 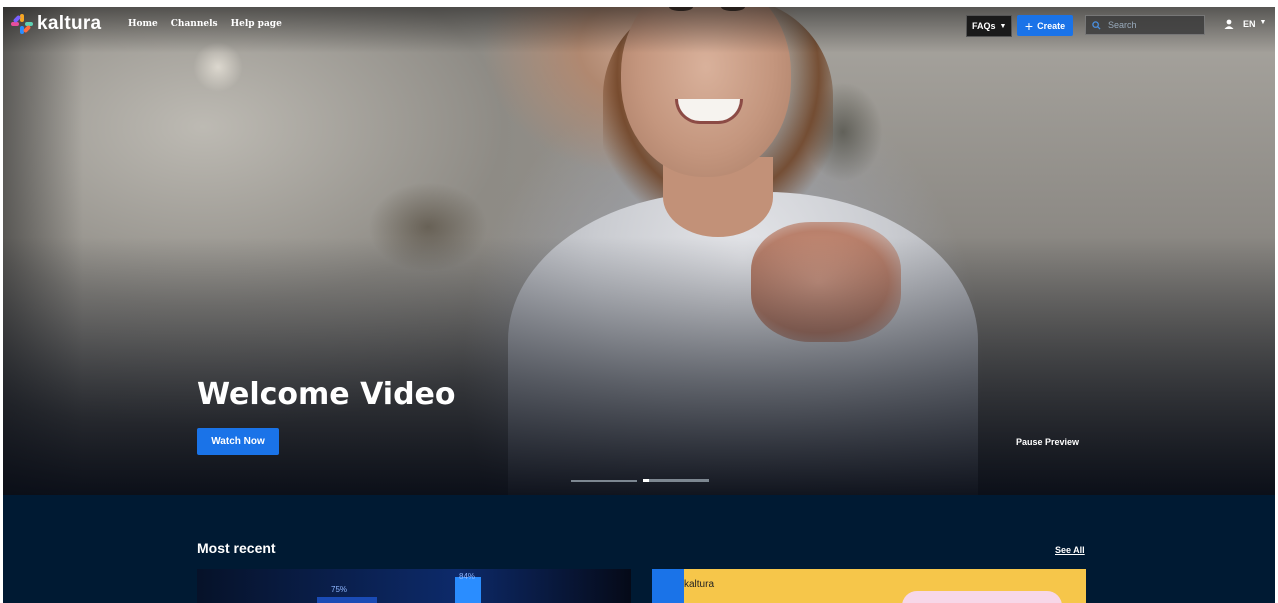 I want to click on see-all-link: See All, so click(x=1070, y=550).